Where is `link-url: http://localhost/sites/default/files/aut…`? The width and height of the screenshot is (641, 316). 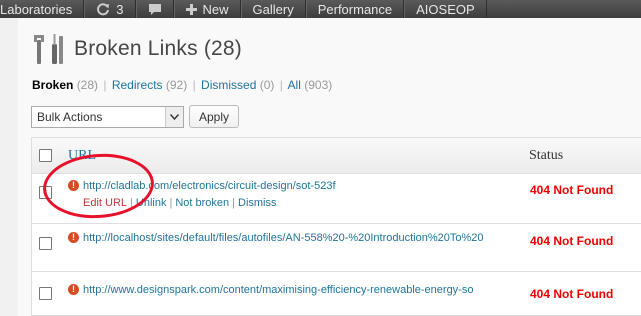
link-url: http://localhost/sites/default/files/aut… is located at coordinates (303, 238).